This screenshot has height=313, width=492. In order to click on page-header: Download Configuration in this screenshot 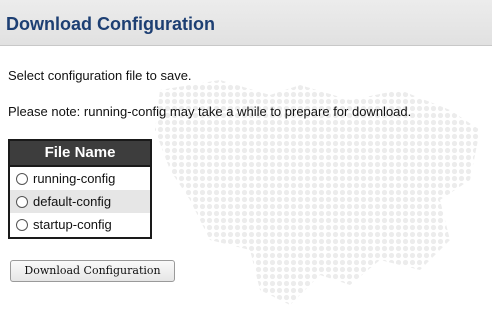, I will do `click(246, 23)`.